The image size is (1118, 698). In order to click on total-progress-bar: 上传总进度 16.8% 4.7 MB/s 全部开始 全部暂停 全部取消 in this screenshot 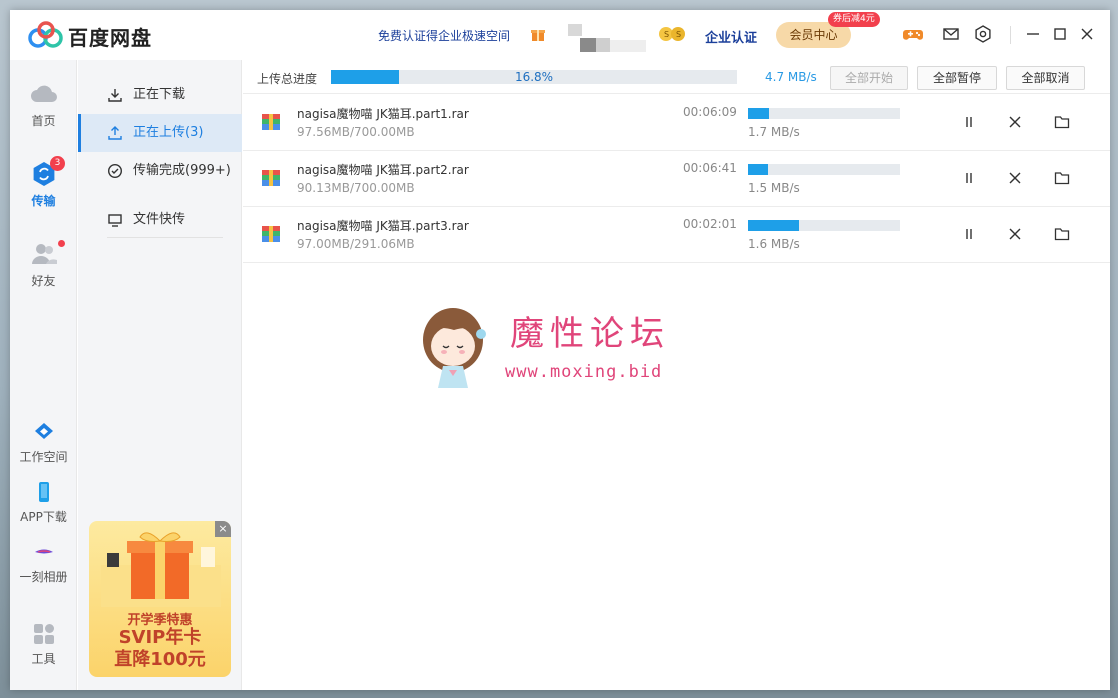, I will do `click(676, 77)`.